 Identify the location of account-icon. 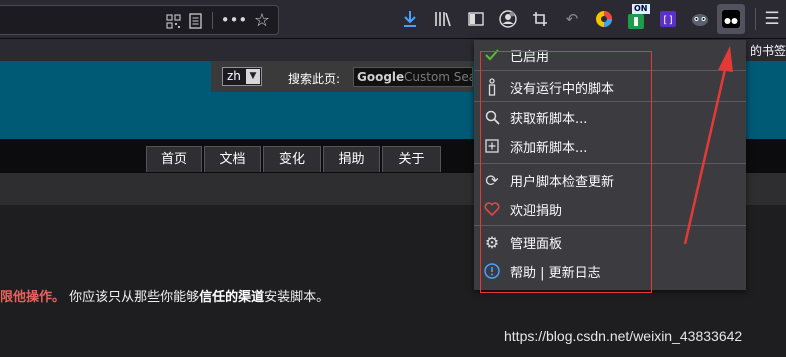
(508, 19).